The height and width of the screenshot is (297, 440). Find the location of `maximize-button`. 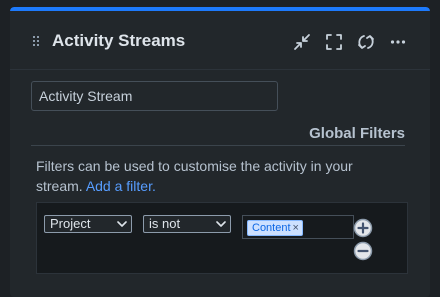

maximize-button is located at coordinates (334, 42).